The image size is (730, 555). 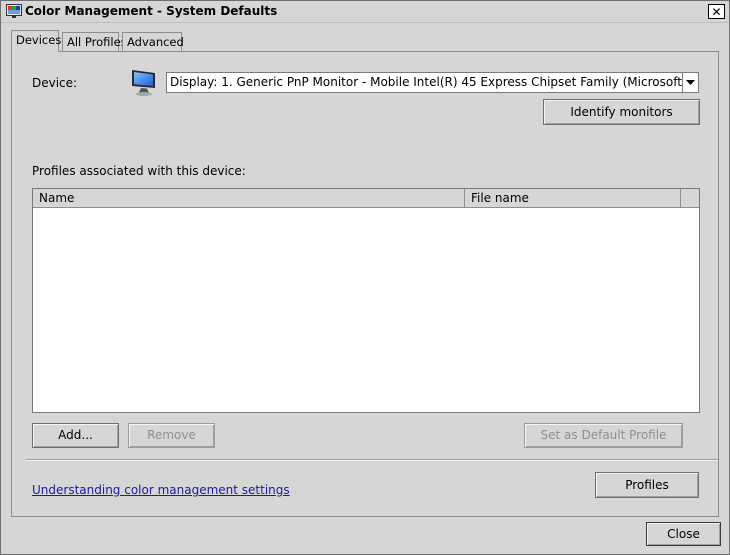 I want to click on close-icon: ✕, so click(x=716, y=11).